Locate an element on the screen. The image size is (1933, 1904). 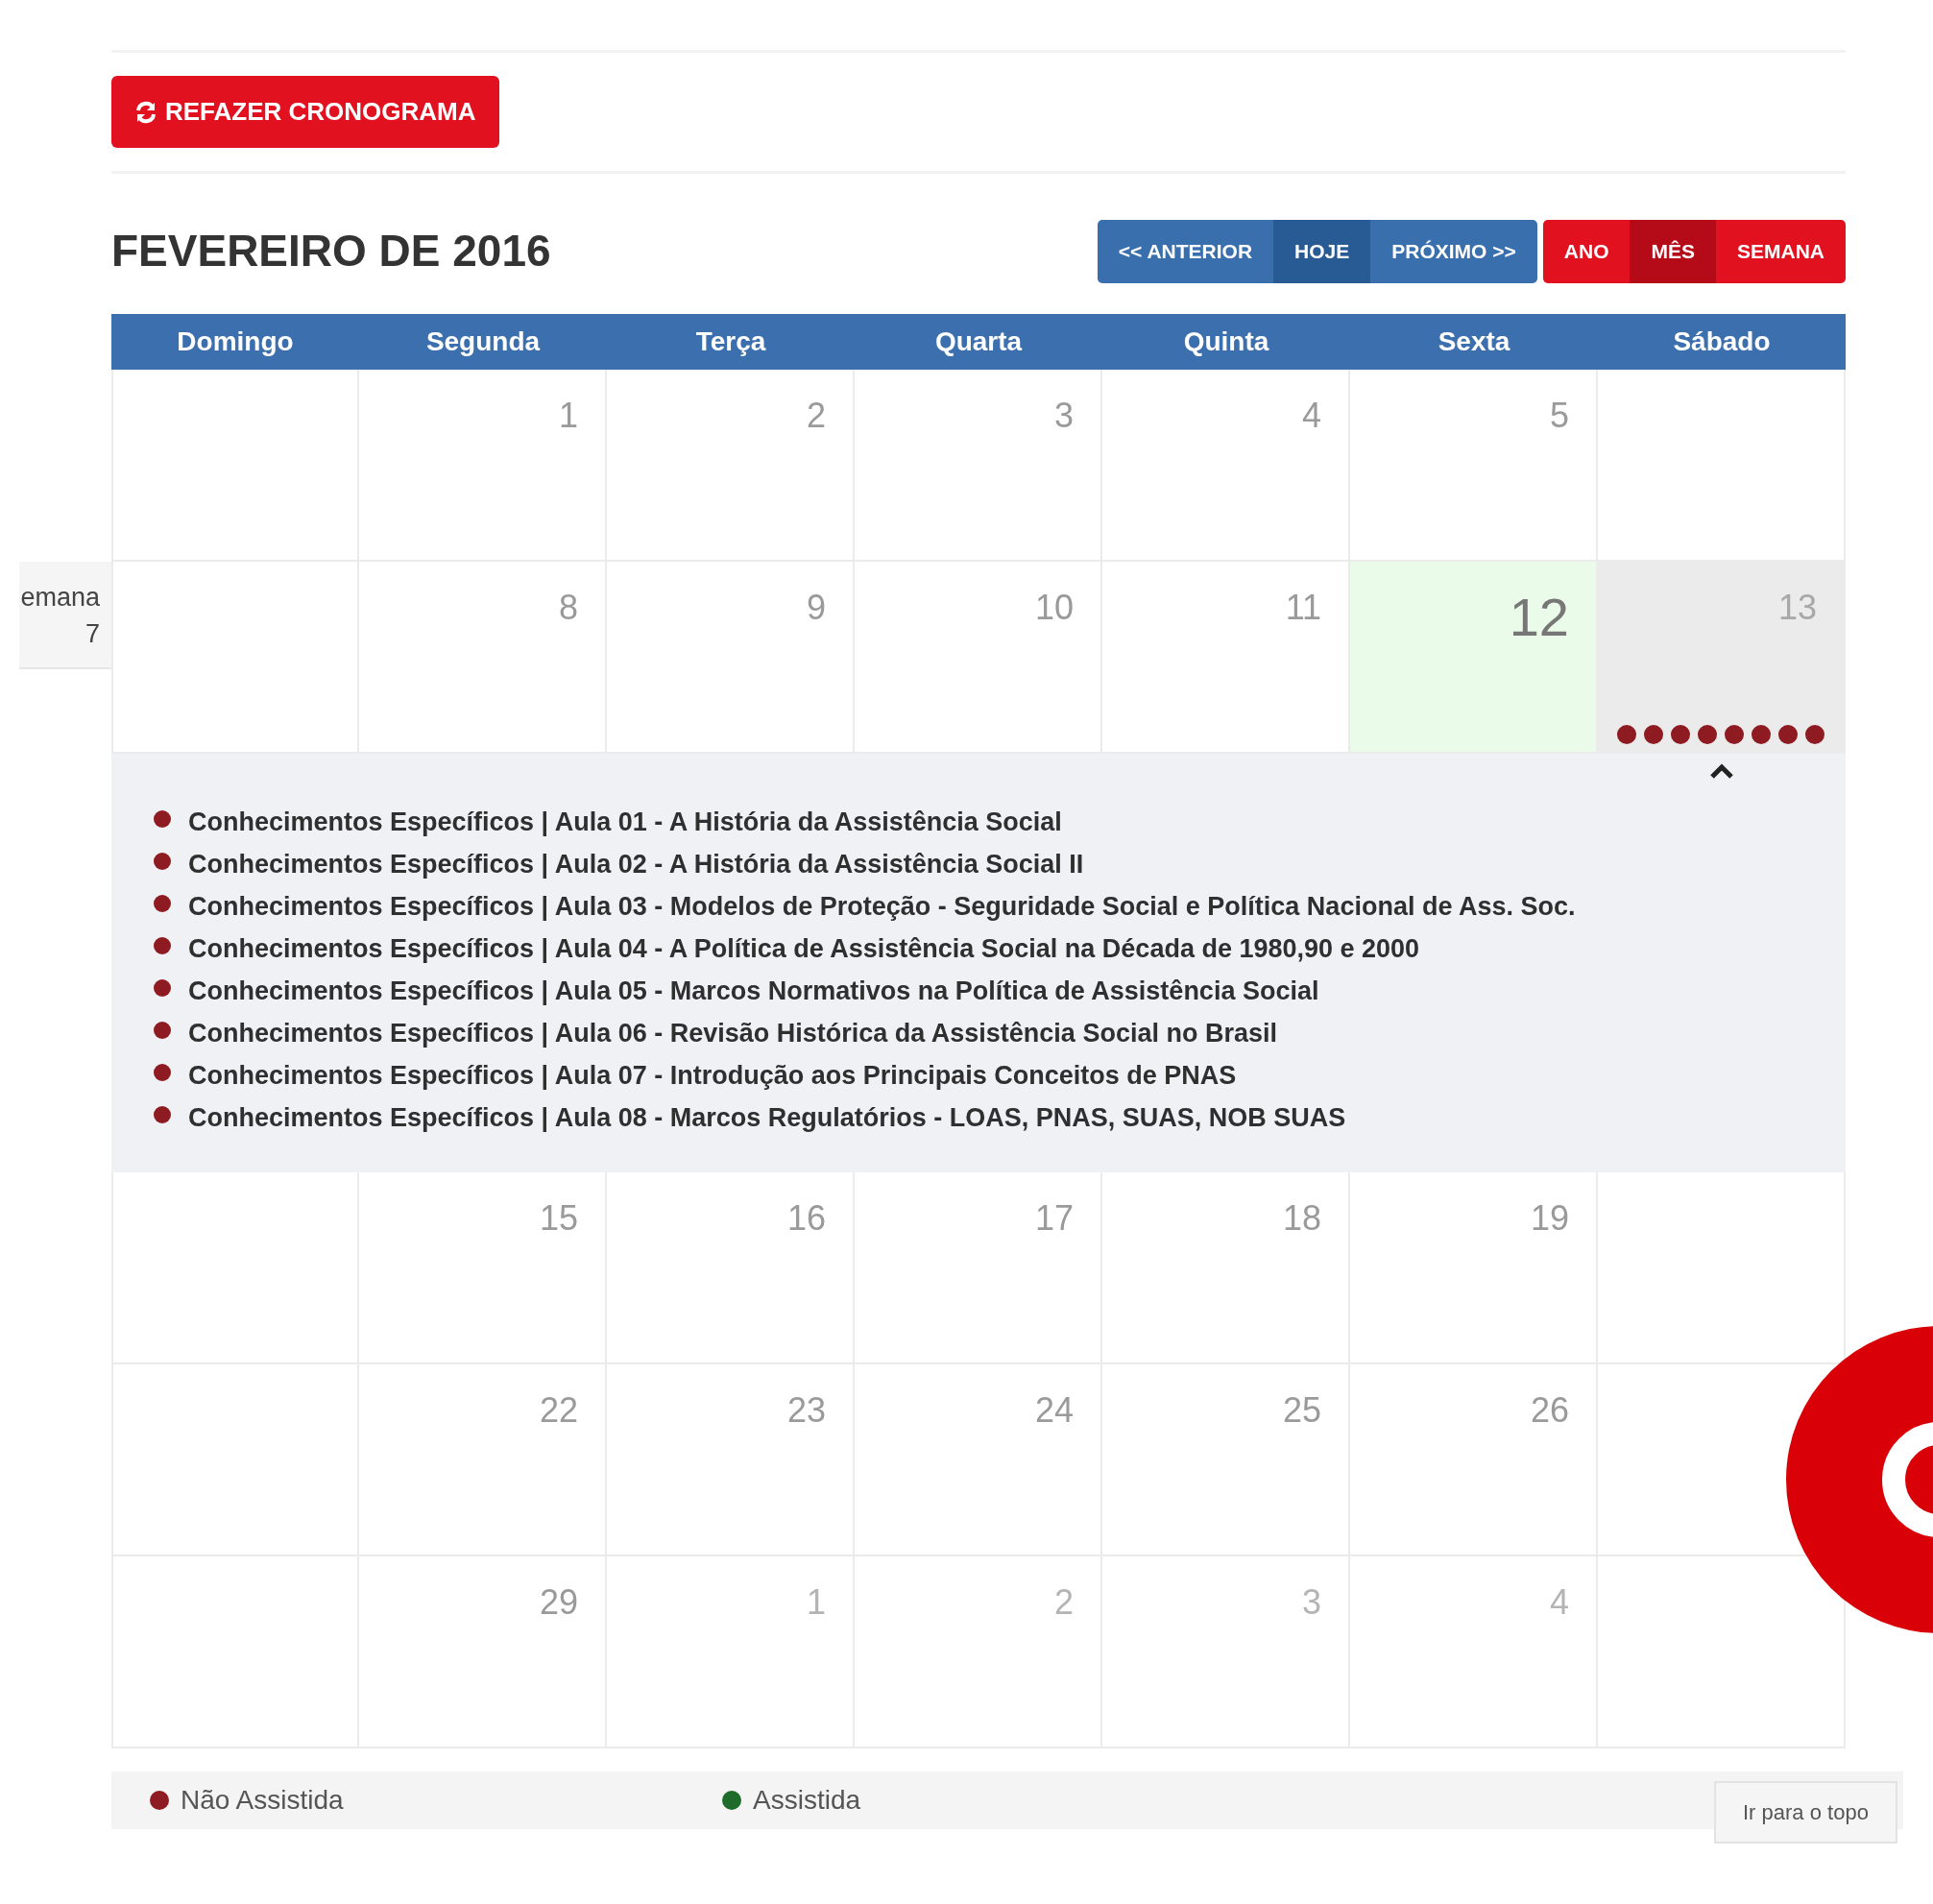
day-cell: 18 is located at coordinates (1226, 1267).